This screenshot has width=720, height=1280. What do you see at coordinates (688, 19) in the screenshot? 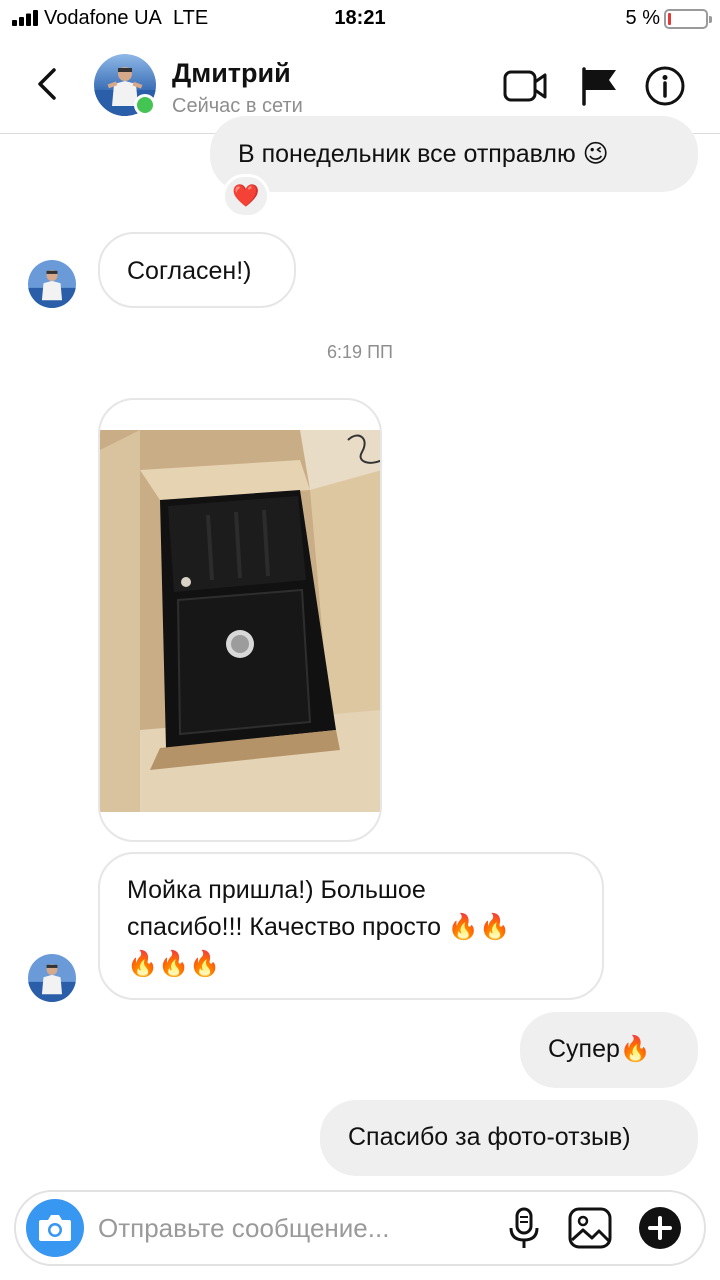
I see `battery-icon` at bounding box center [688, 19].